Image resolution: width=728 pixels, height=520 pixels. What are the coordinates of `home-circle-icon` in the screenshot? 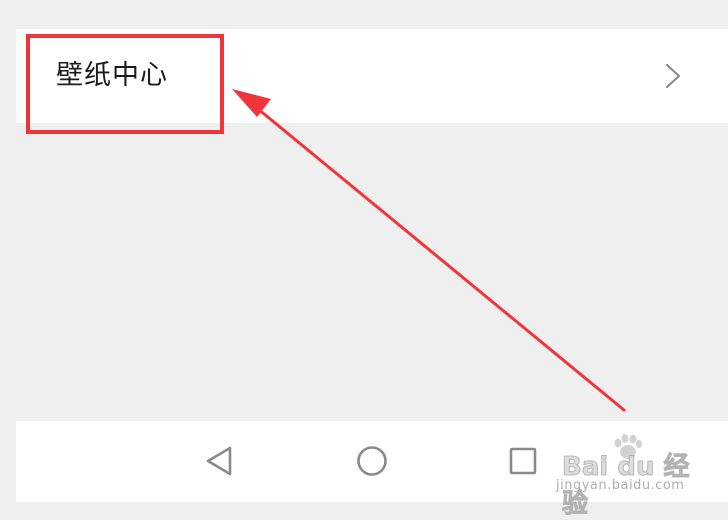 It's located at (372, 461).